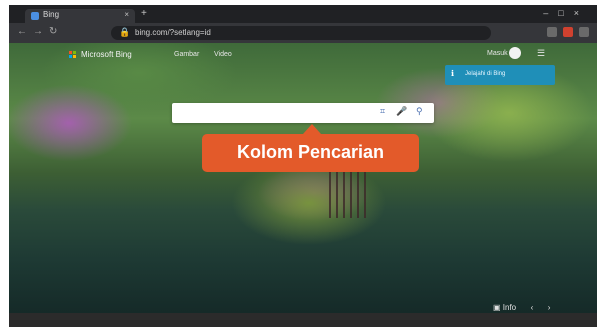 This screenshot has height=332, width=606. What do you see at coordinates (53, 31) in the screenshot?
I see `reload-button: ↻` at bounding box center [53, 31].